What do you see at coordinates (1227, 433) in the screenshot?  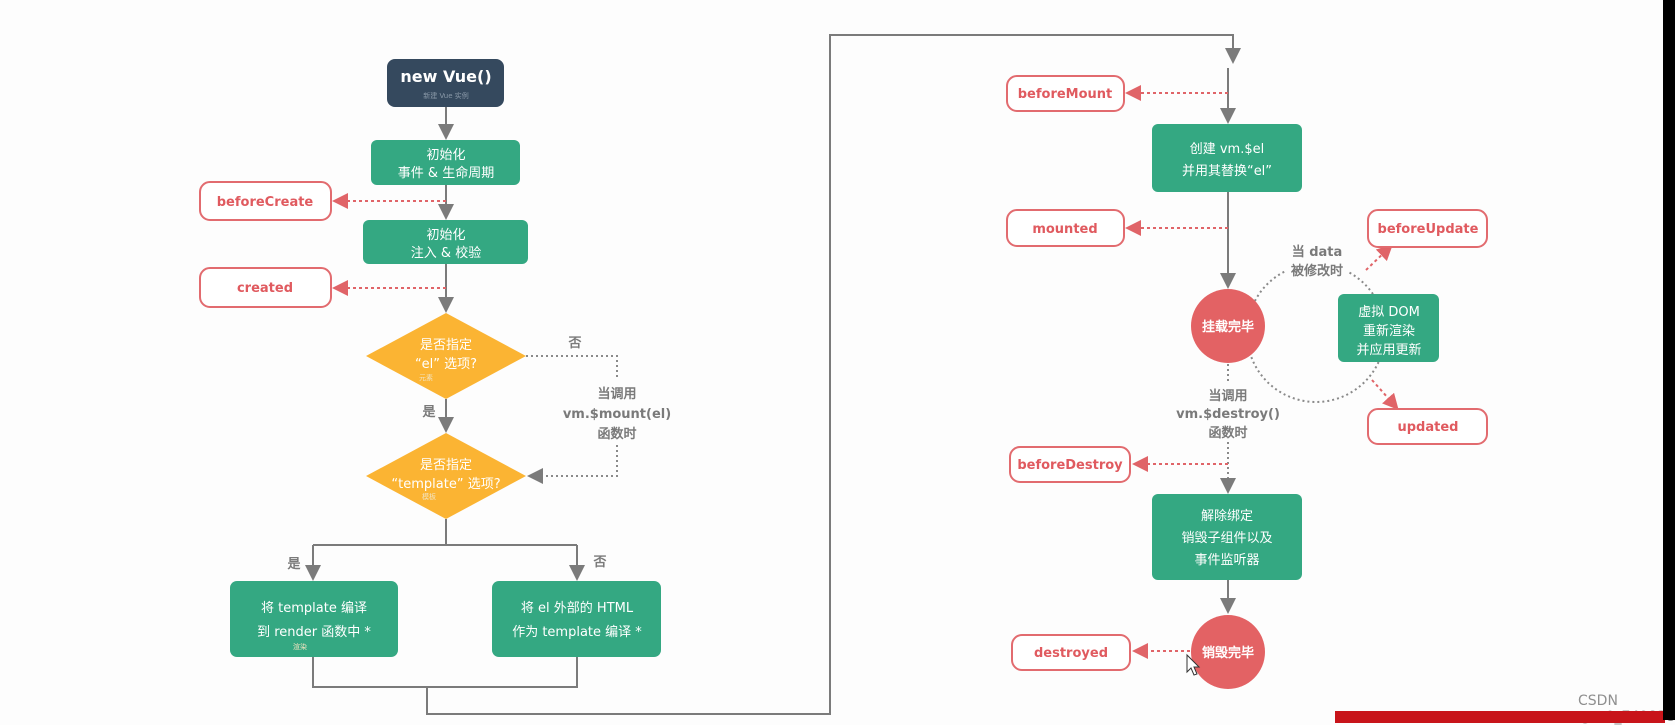 I see `destroy-call-line3: 函数时` at bounding box center [1227, 433].